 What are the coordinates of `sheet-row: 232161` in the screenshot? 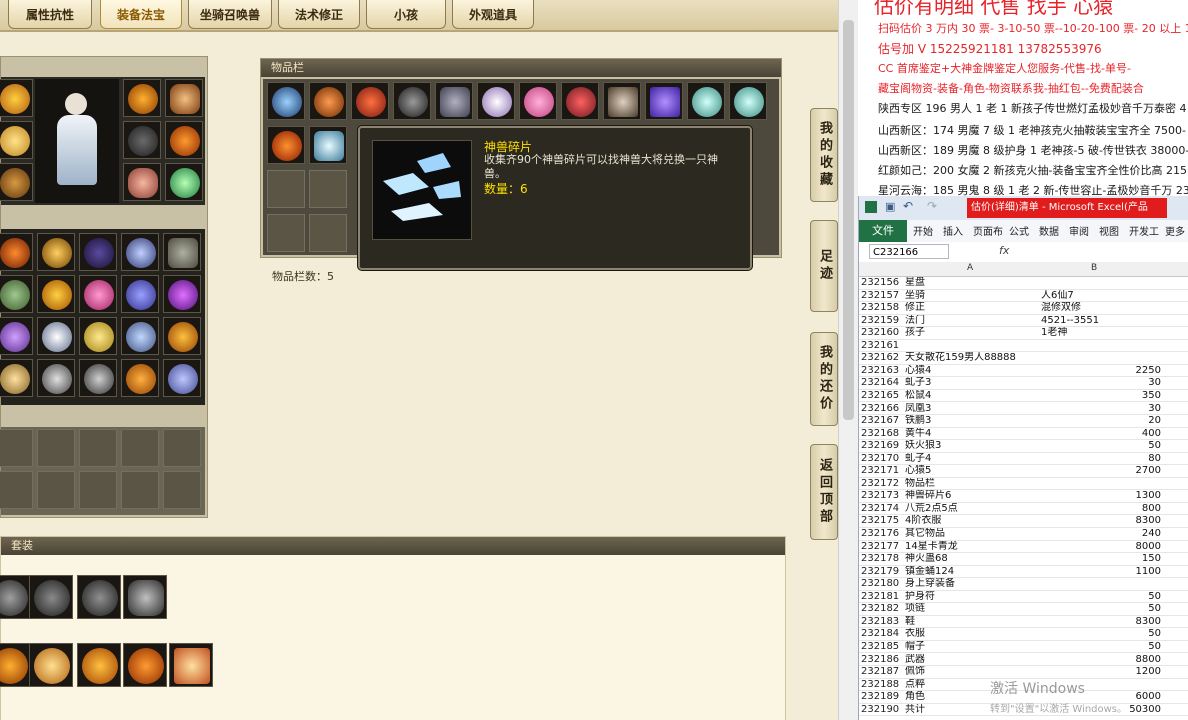 It's located at (1023, 346).